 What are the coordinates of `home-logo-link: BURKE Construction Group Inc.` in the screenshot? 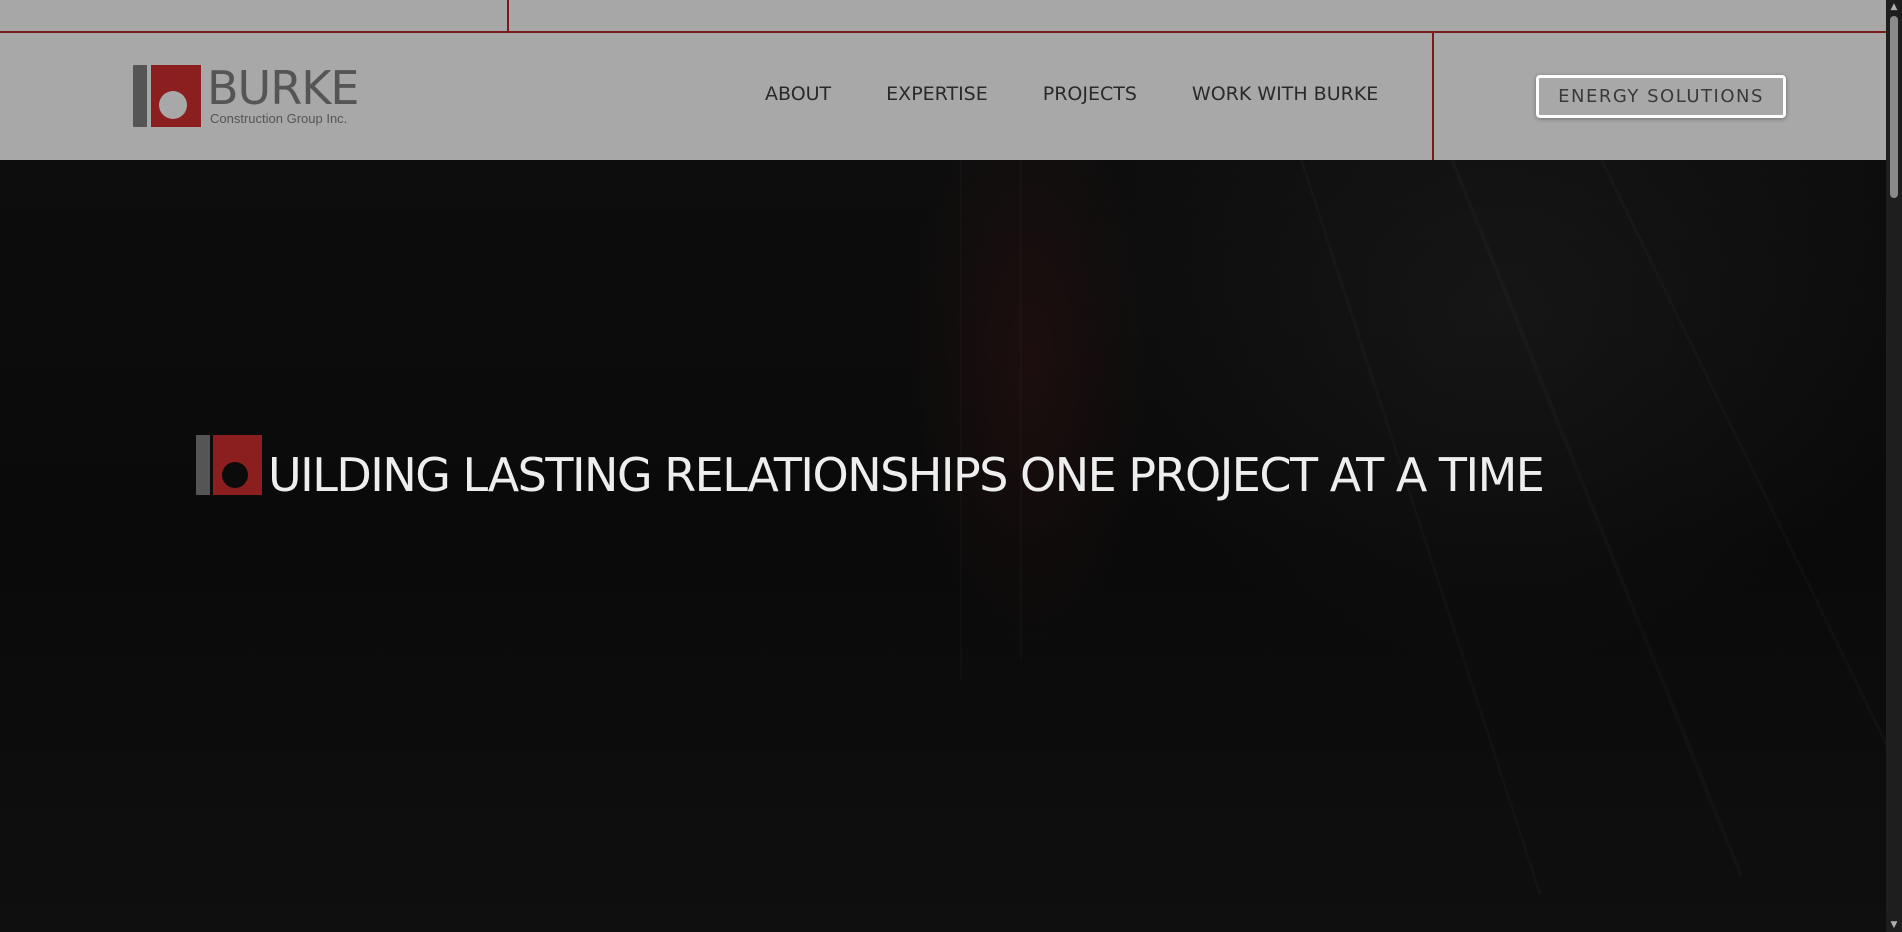 It's located at (248, 95).